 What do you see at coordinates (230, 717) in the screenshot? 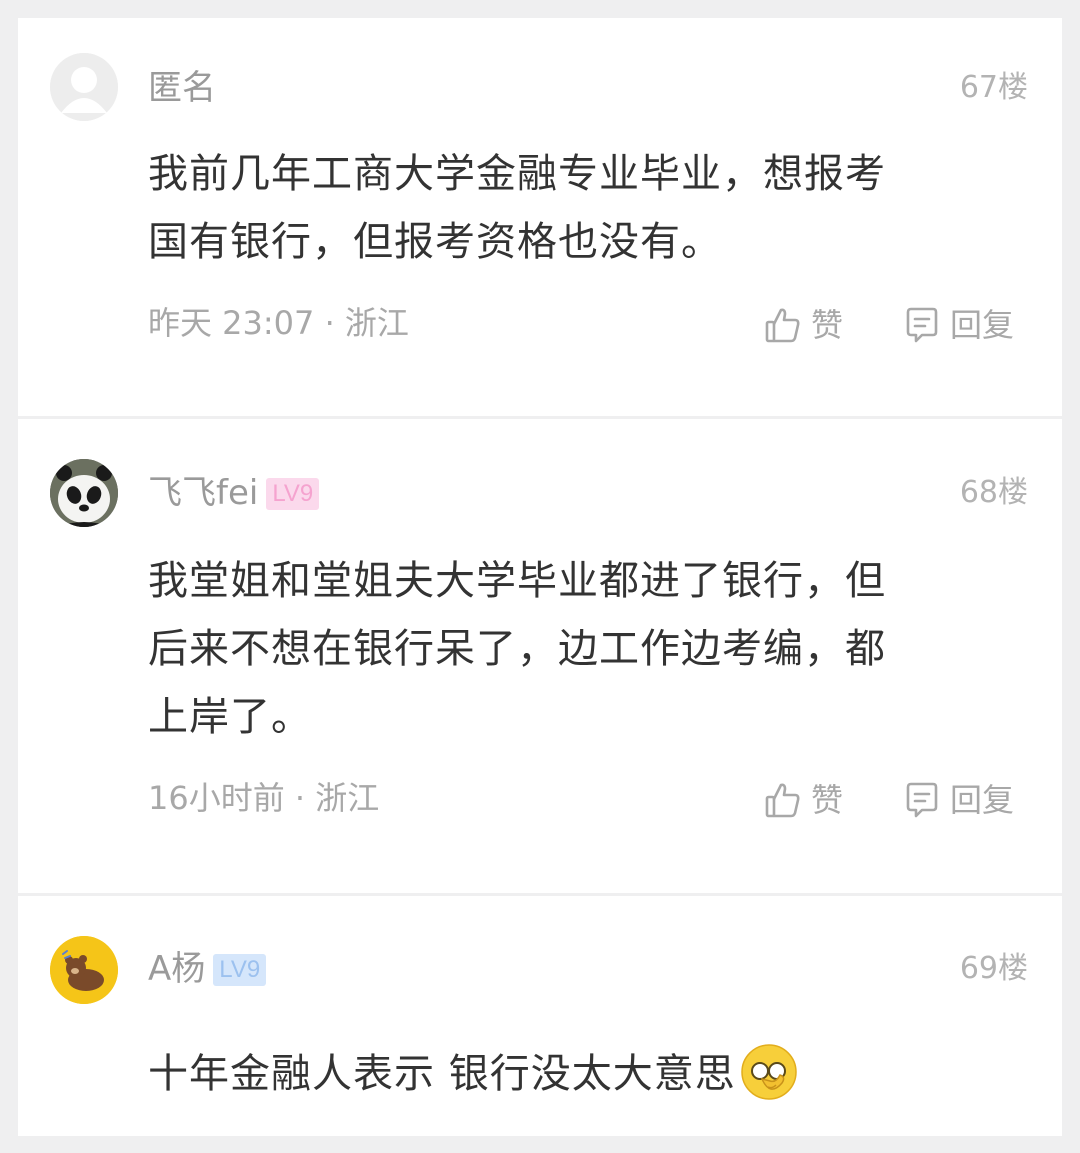
I see `comment-line: 上岸了。` at bounding box center [230, 717].